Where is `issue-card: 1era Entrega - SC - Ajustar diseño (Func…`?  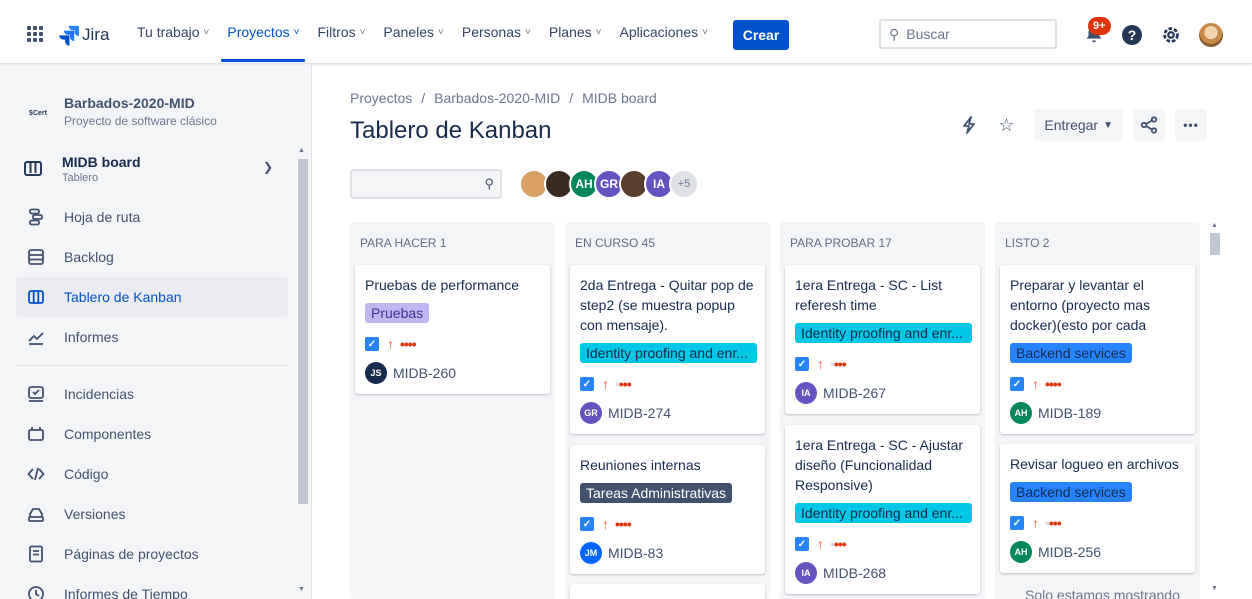 issue-card: 1era Entrega - SC - Ajustar diseño (Func… is located at coordinates (882, 509).